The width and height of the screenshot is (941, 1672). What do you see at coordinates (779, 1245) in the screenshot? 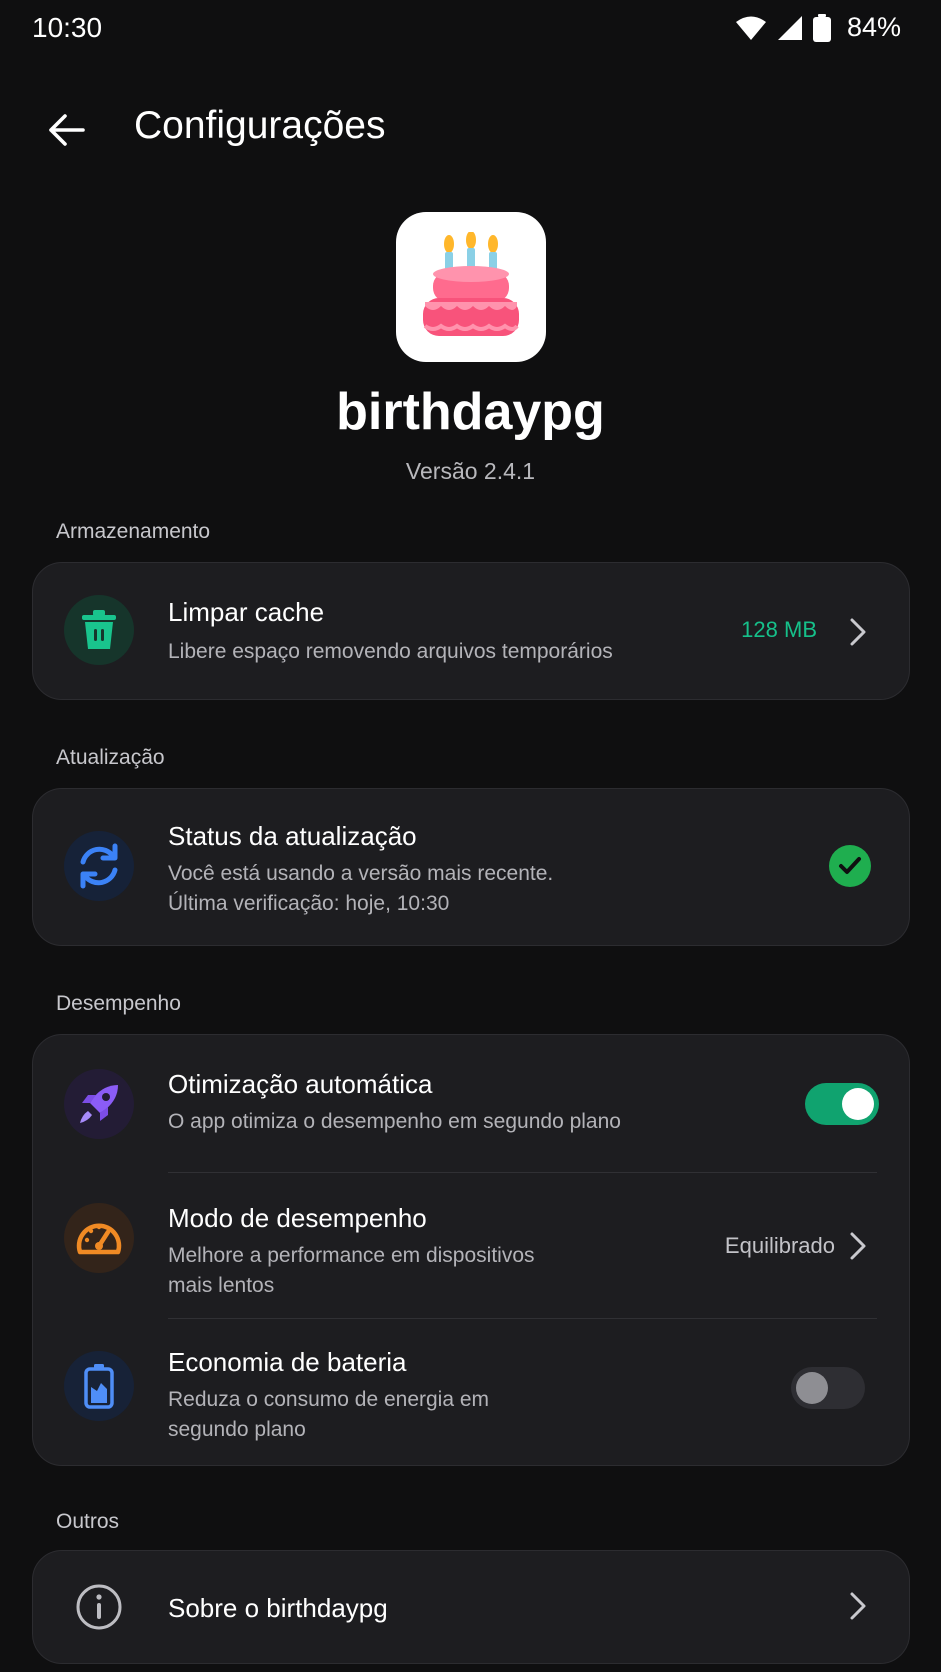
I see `performance-mode-value: Equilibrado` at bounding box center [779, 1245].